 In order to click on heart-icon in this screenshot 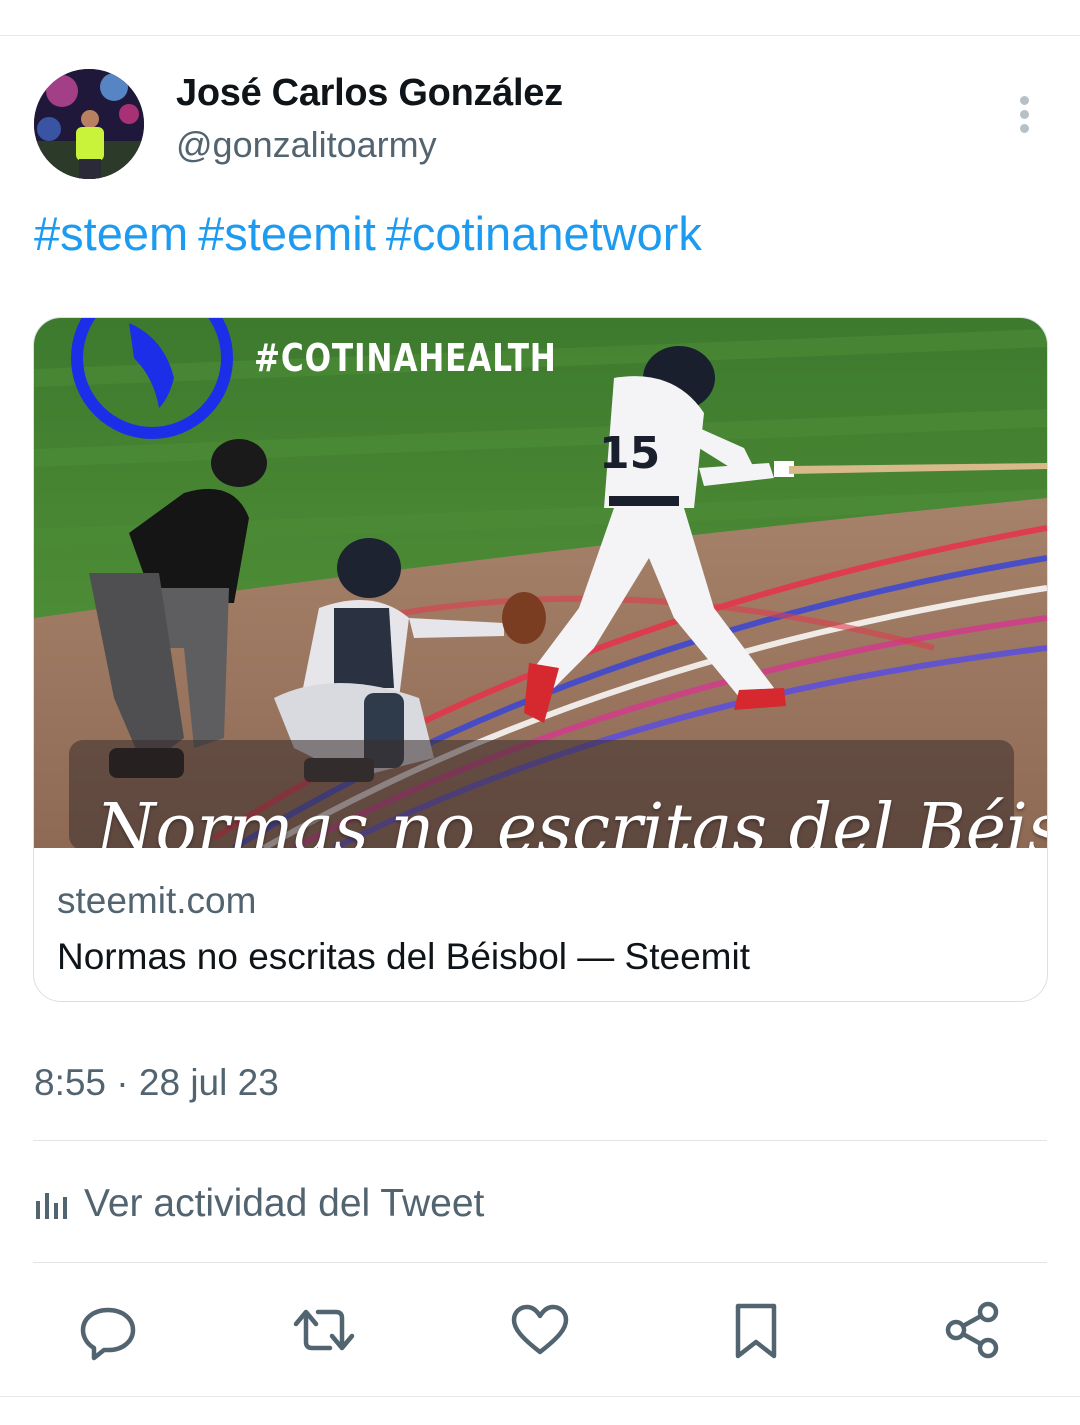, I will do `click(540, 1329)`.